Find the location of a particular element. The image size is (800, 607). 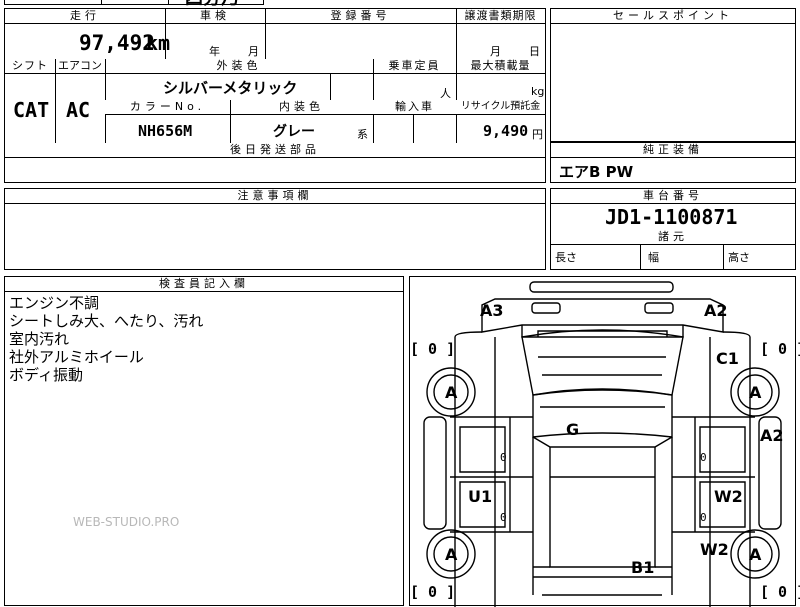

sales-point-box: セールスポイント is located at coordinates (673, 75).